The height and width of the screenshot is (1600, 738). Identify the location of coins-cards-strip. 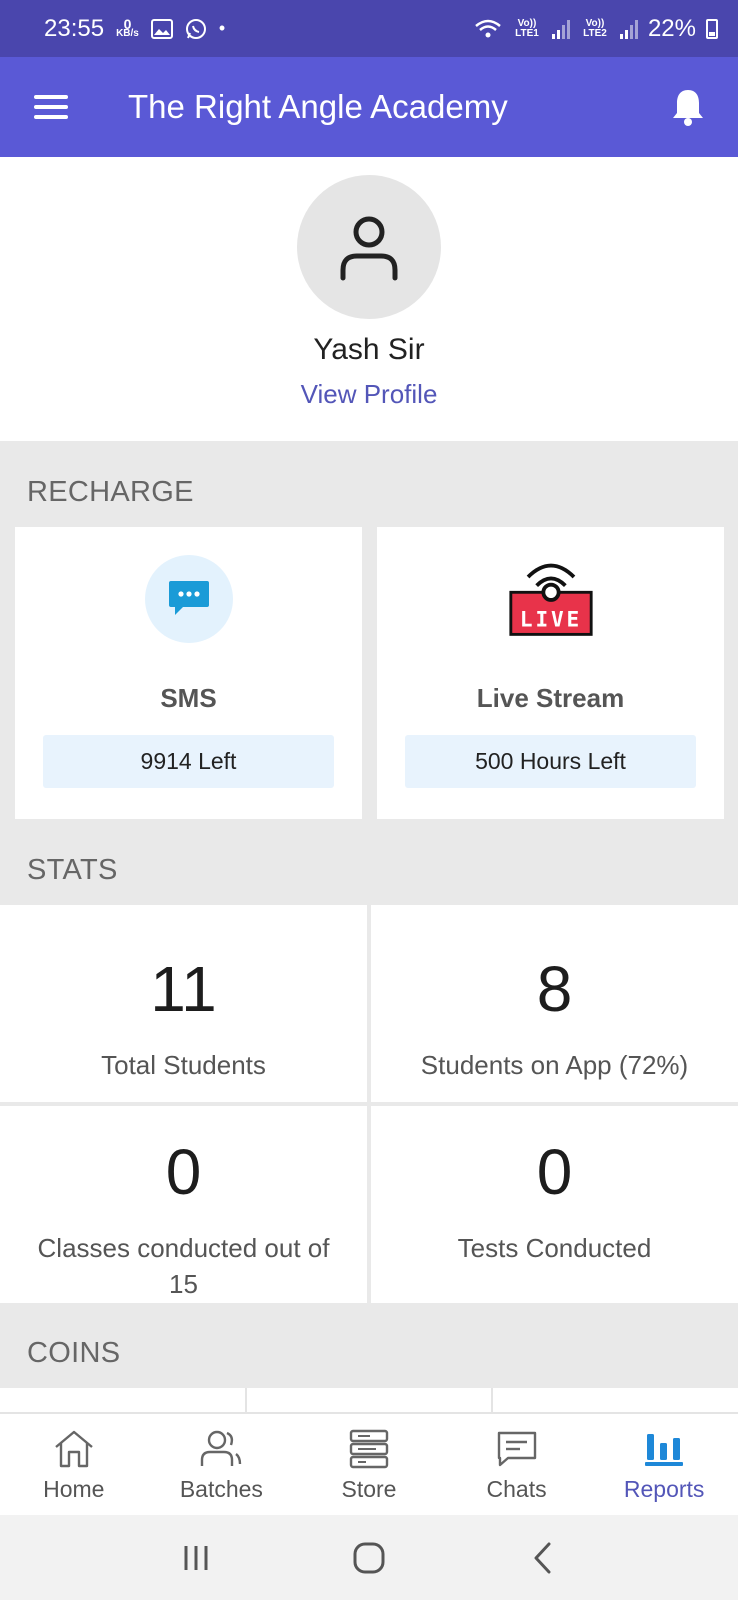
(369, 1400).